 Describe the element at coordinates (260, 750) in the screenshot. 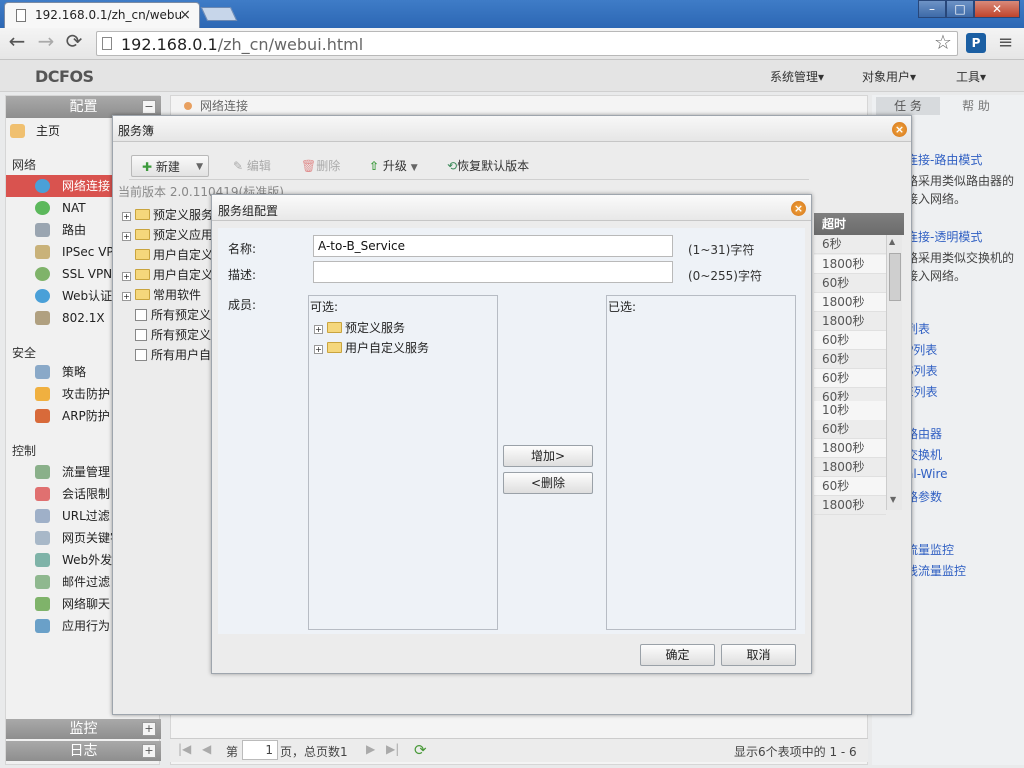

I see `page-number-input: 1` at that location.